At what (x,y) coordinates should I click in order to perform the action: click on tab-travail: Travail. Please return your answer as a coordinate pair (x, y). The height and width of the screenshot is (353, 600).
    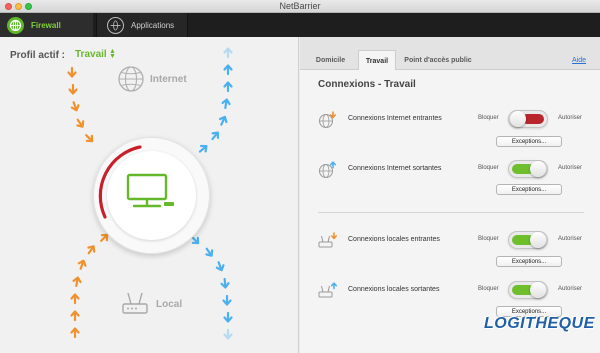
    Looking at the image, I should click on (377, 60).